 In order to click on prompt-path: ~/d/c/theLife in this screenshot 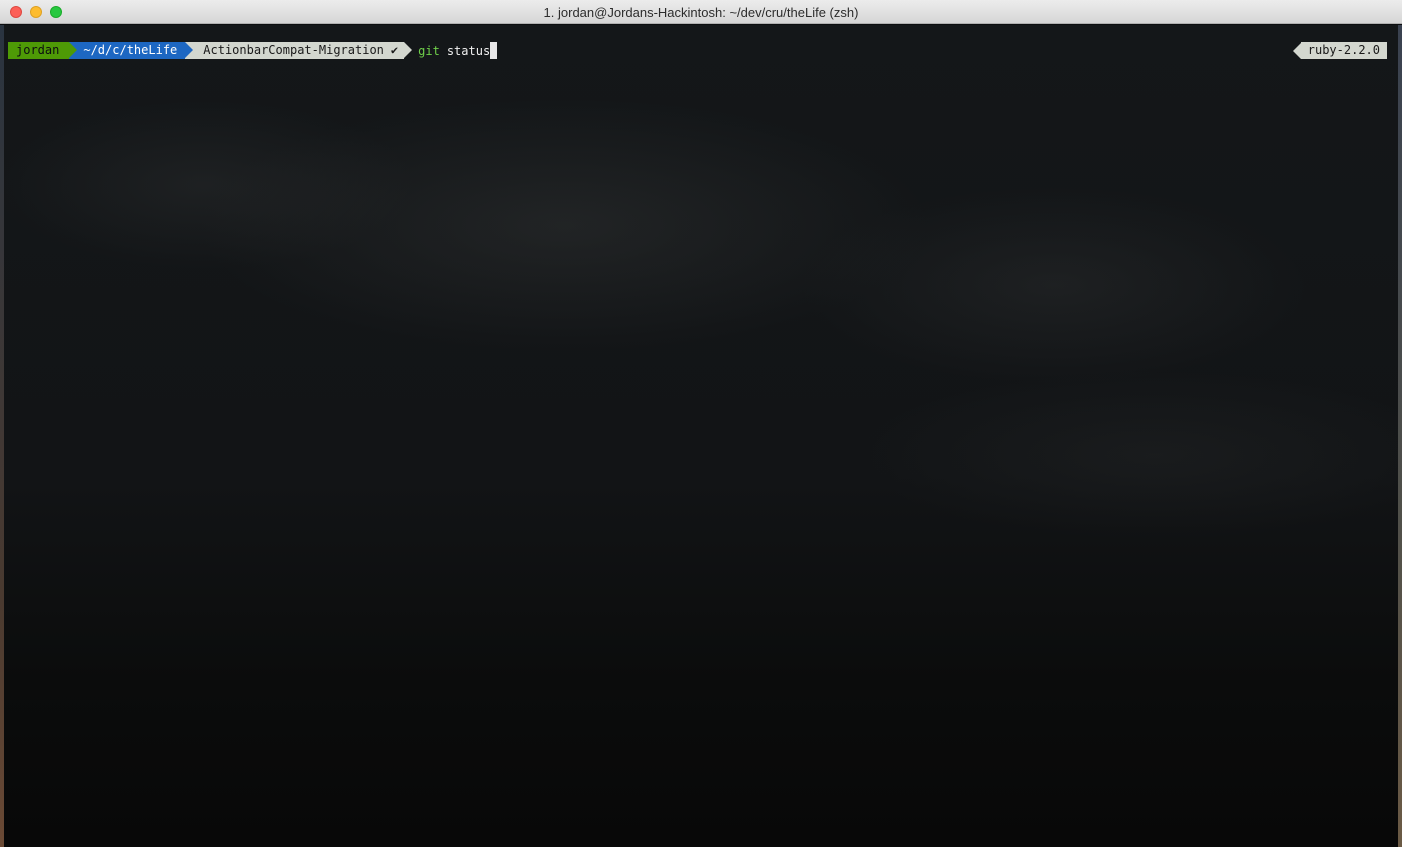, I will do `click(130, 50)`.